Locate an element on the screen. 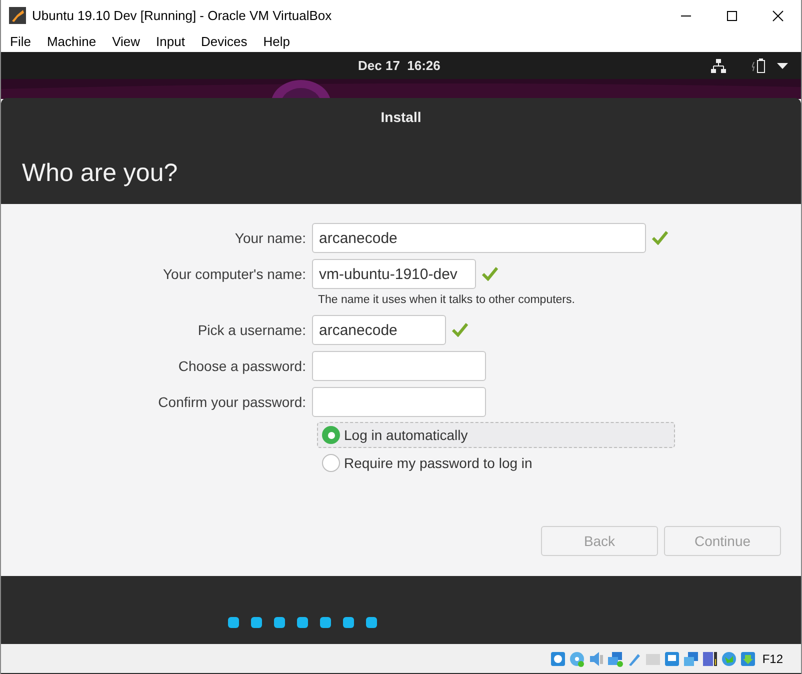 The image size is (802, 674). host-key-label: F12 is located at coordinates (772, 659).